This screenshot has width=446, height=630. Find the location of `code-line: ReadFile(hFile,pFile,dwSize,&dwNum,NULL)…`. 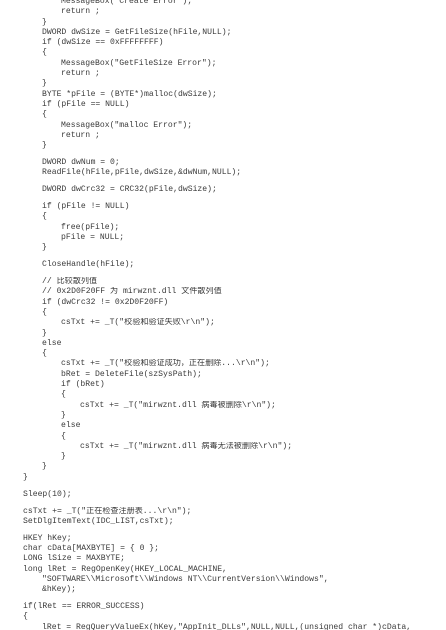

code-line: ReadFile(hFile,pFile,dwSize,&dwNum,NULL)… is located at coordinates (142, 173).